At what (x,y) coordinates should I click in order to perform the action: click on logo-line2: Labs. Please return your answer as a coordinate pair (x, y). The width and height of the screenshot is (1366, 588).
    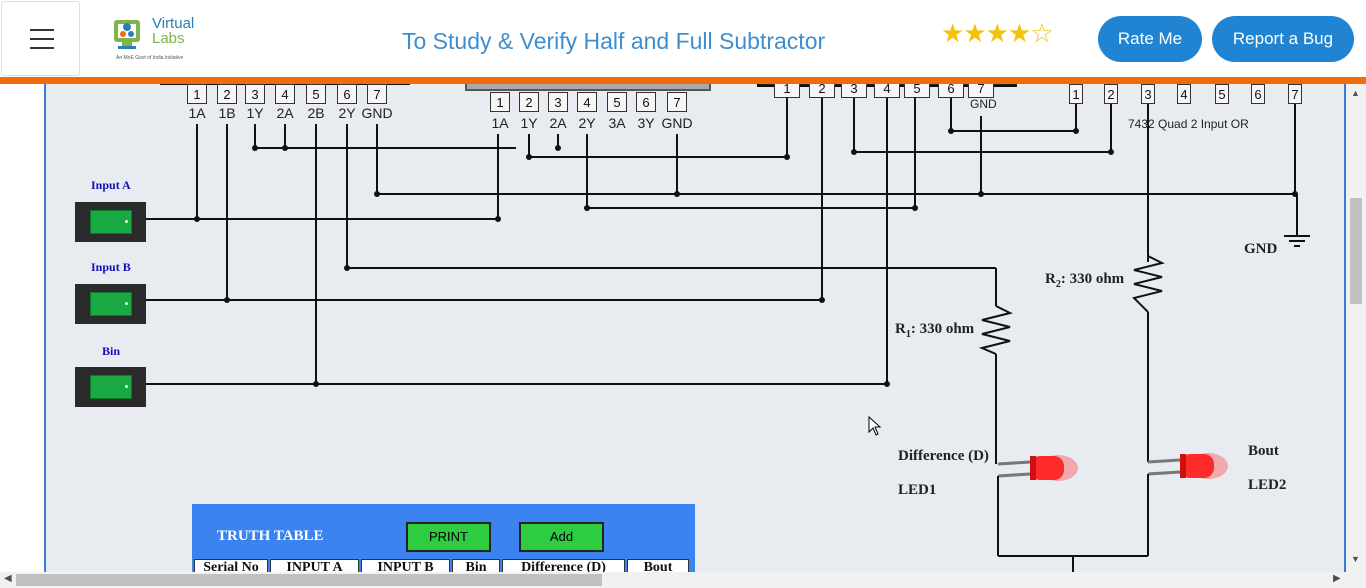
    Looking at the image, I should click on (168, 38).